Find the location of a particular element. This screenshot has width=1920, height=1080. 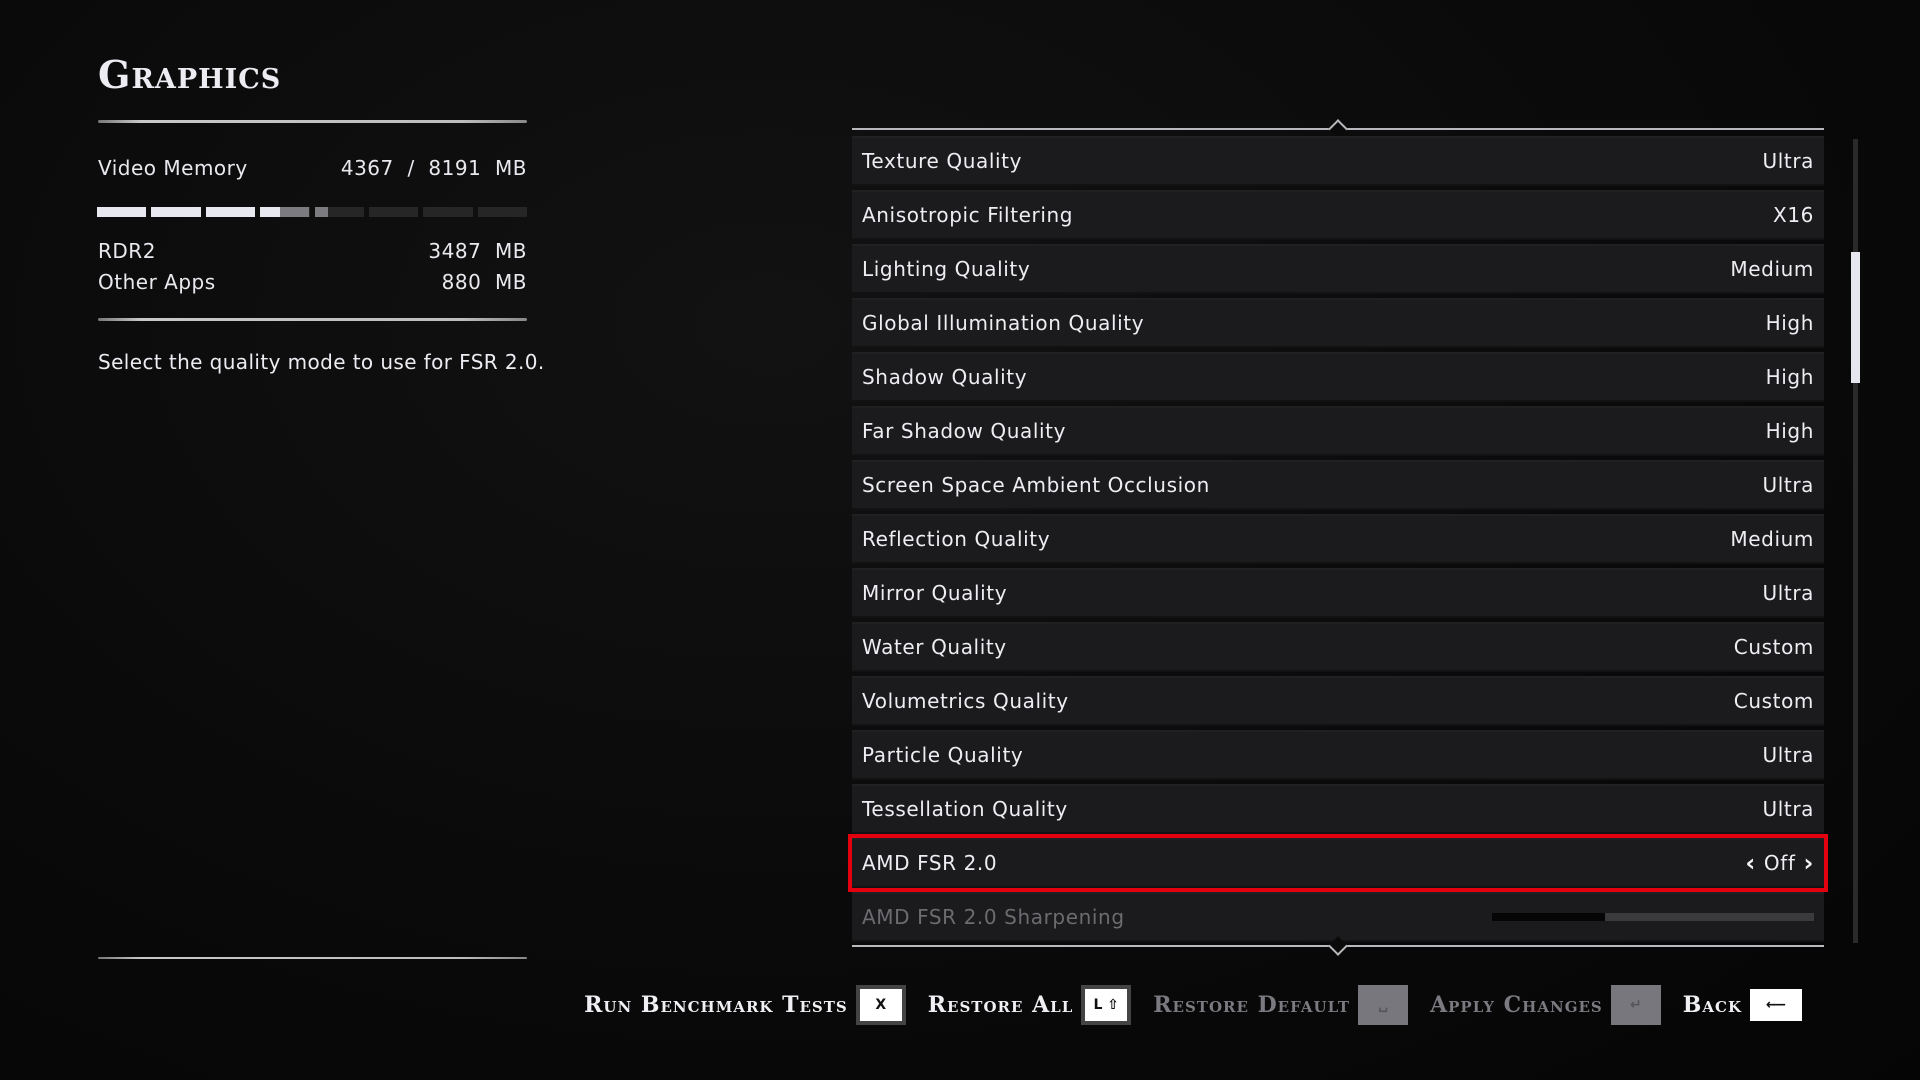

restore-all-button: Restore All L ⇧ is located at coordinates (1030, 1005).